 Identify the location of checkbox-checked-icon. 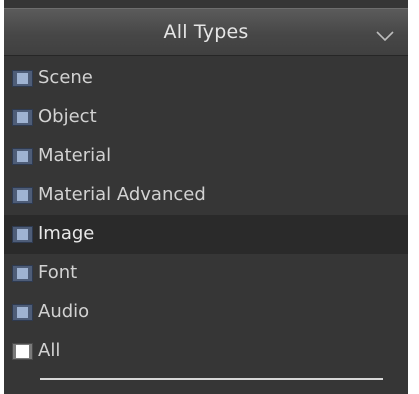
(22, 351).